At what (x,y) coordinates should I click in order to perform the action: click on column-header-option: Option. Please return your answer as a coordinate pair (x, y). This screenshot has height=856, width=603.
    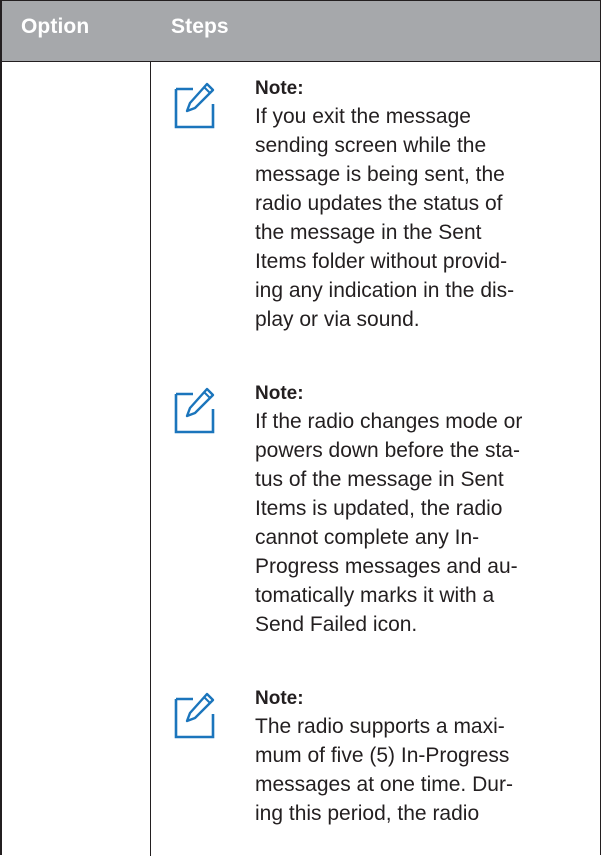
    Looking at the image, I should click on (55, 26).